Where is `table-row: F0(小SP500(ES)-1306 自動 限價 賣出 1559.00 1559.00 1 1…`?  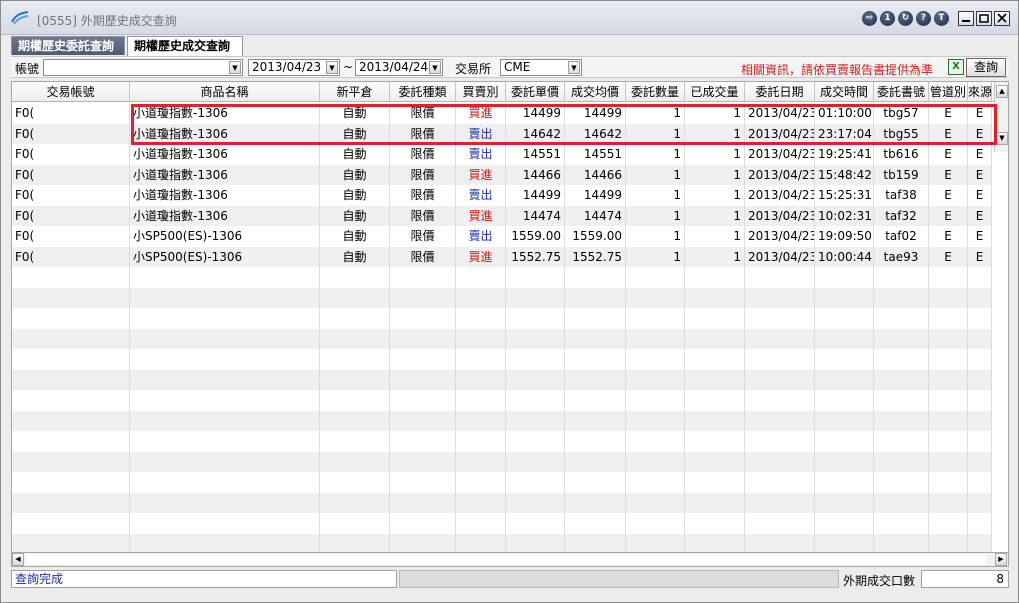 table-row: F0(小SP500(ES)-1306 自動 限價 賣出 1559.00 1559.00 1 1… is located at coordinates (502, 236).